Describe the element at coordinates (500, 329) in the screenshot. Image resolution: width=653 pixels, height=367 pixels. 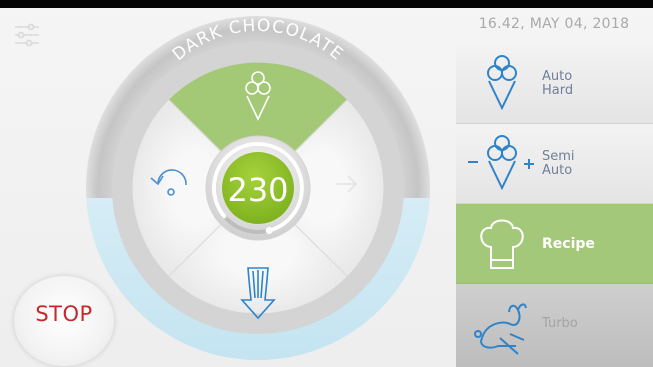
I see `rabbit-icon` at that location.